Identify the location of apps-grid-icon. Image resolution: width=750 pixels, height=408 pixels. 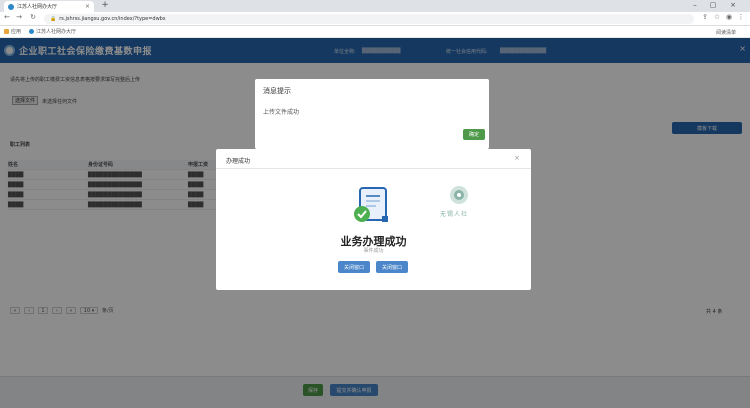
(6, 31).